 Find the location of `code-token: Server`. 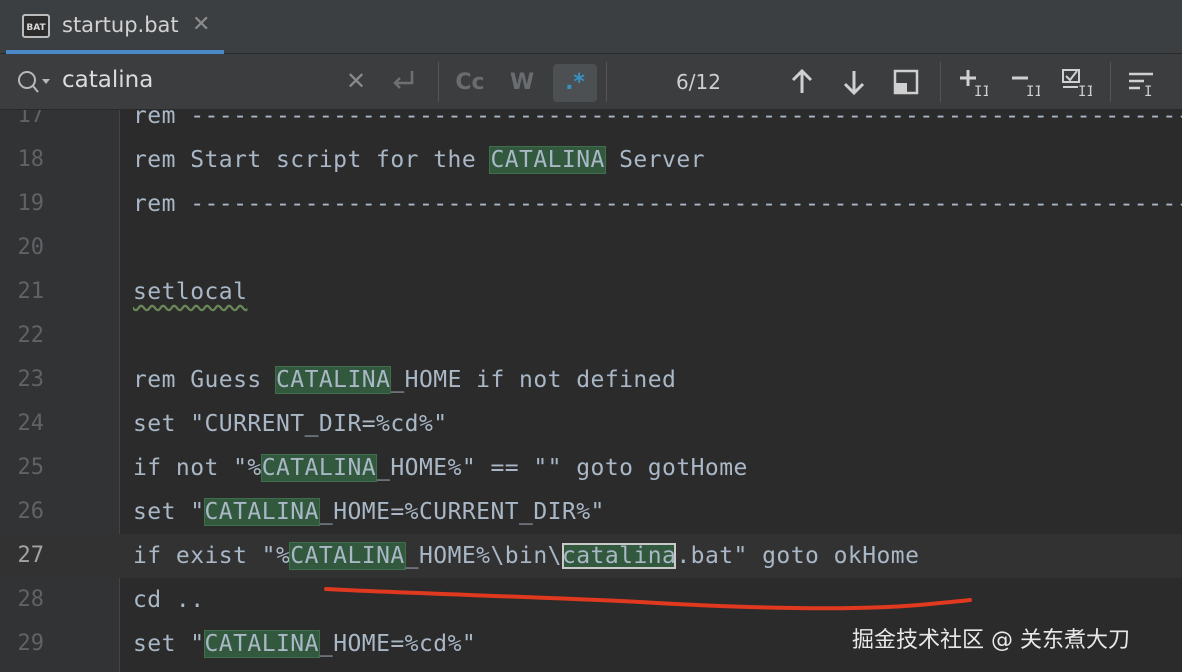

code-token: Server is located at coordinates (654, 160).